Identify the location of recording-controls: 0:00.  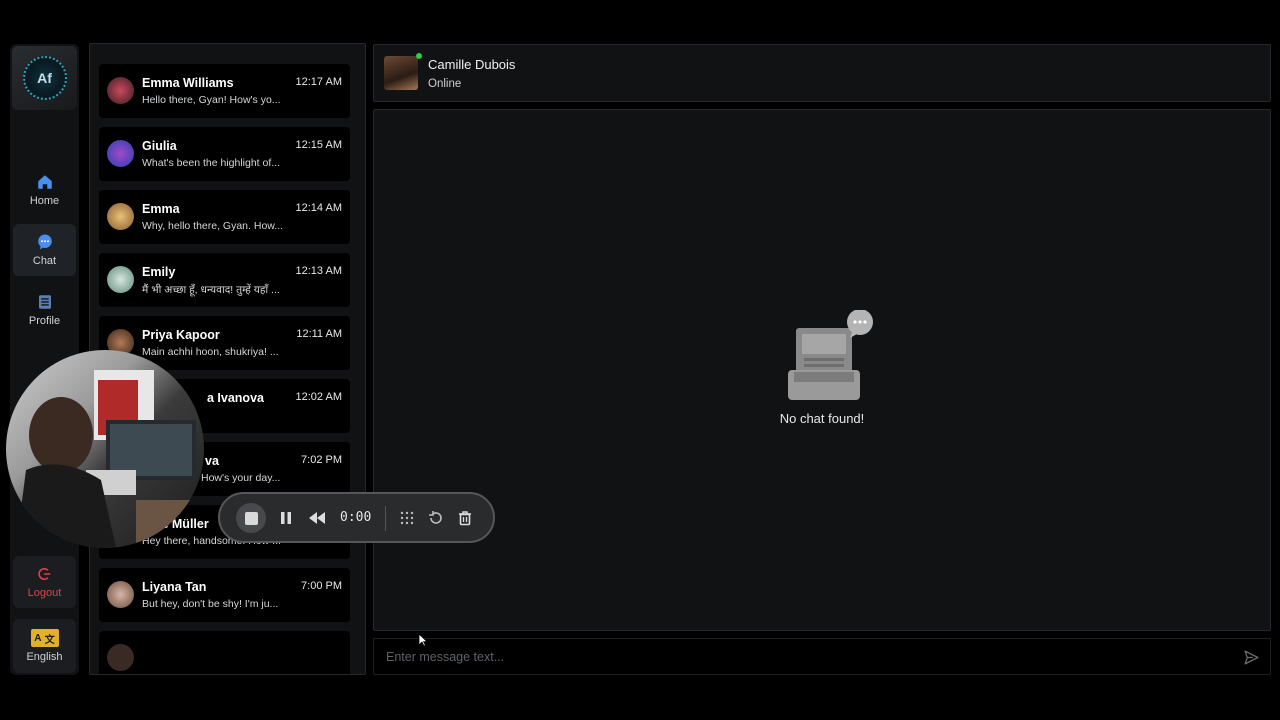
(356, 517).